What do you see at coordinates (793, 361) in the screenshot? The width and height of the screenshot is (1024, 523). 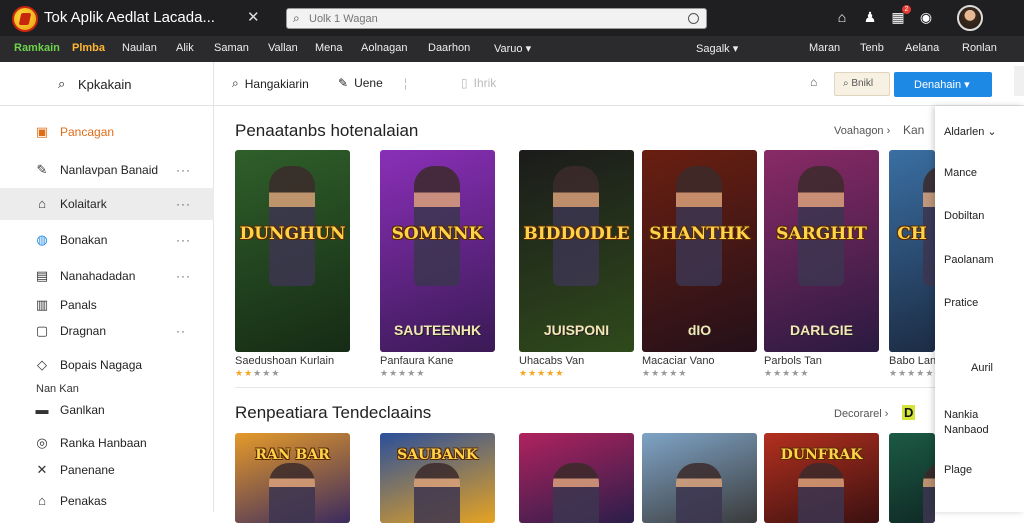 I see `game-title: Parbols Tan` at bounding box center [793, 361].